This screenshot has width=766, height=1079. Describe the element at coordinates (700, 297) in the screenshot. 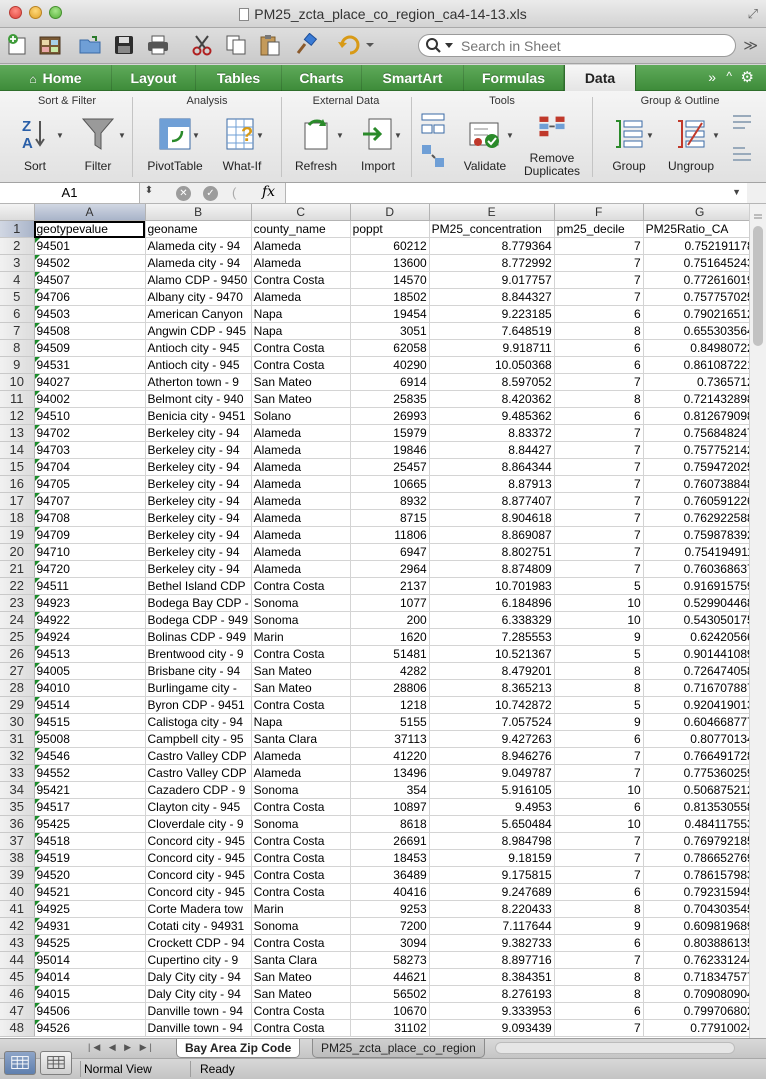

I see `cell: 0.757757025` at that location.